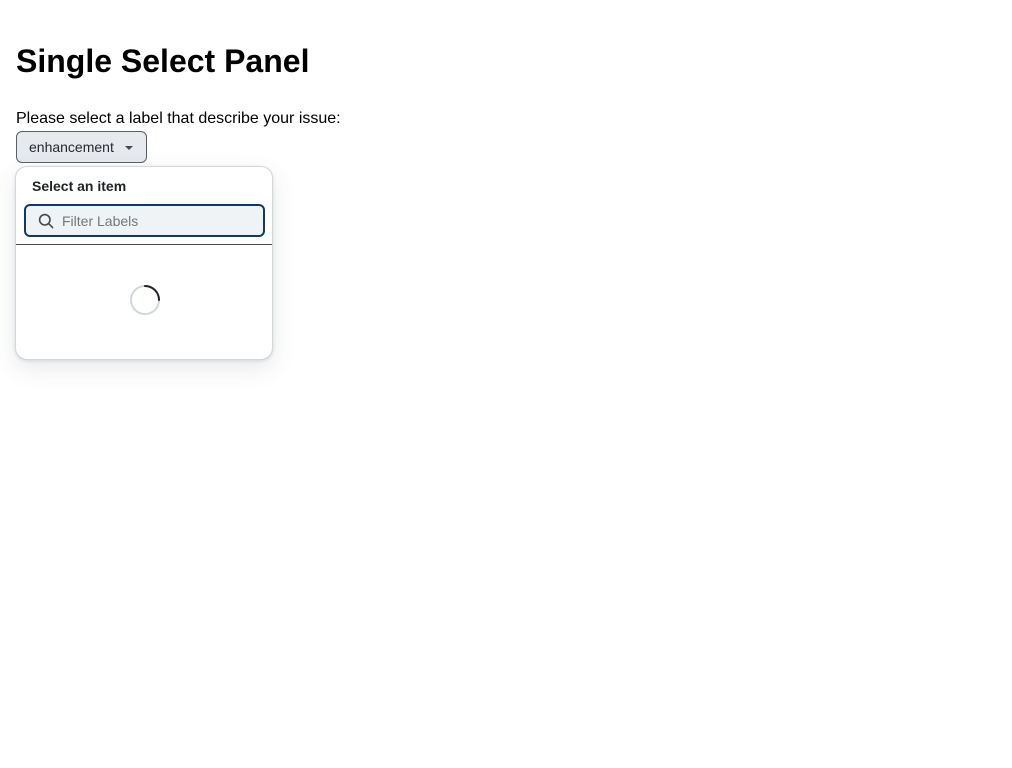 The height and width of the screenshot is (768, 1012). Describe the element at coordinates (71, 147) in the screenshot. I see `select-button-label: enhancement` at that location.